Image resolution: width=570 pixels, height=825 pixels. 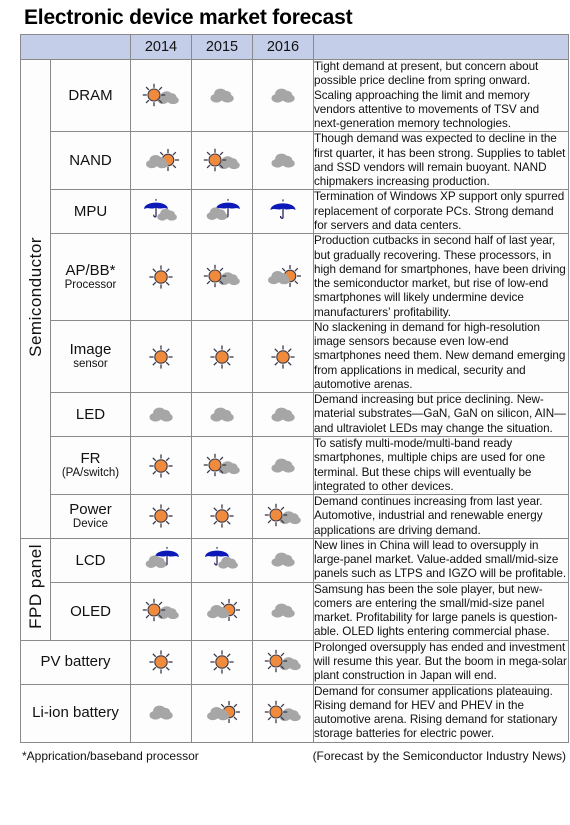 I want to click on forecast-cell-mpu-2016, so click(x=283, y=212).